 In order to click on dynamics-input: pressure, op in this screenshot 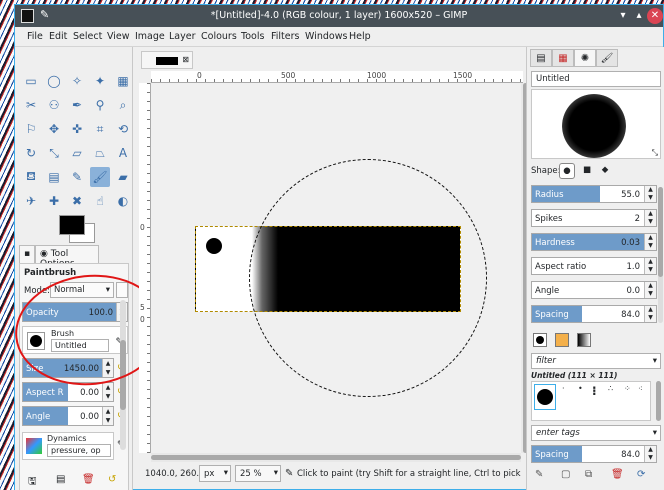, I will do `click(79, 450)`.